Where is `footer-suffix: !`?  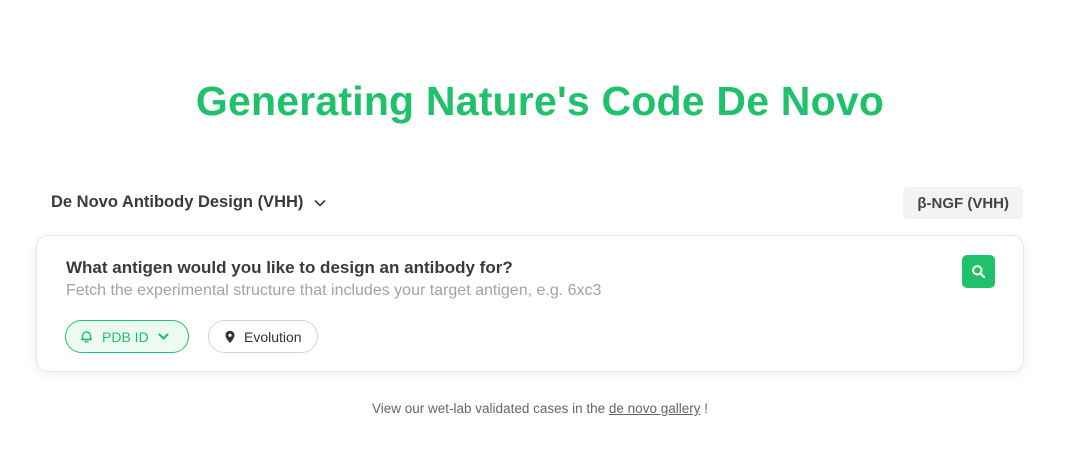 footer-suffix: ! is located at coordinates (706, 408).